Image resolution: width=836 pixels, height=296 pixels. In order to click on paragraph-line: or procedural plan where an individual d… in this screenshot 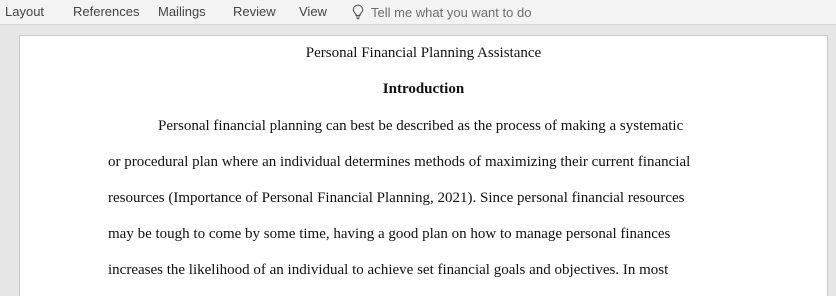, I will do `click(399, 162)`.